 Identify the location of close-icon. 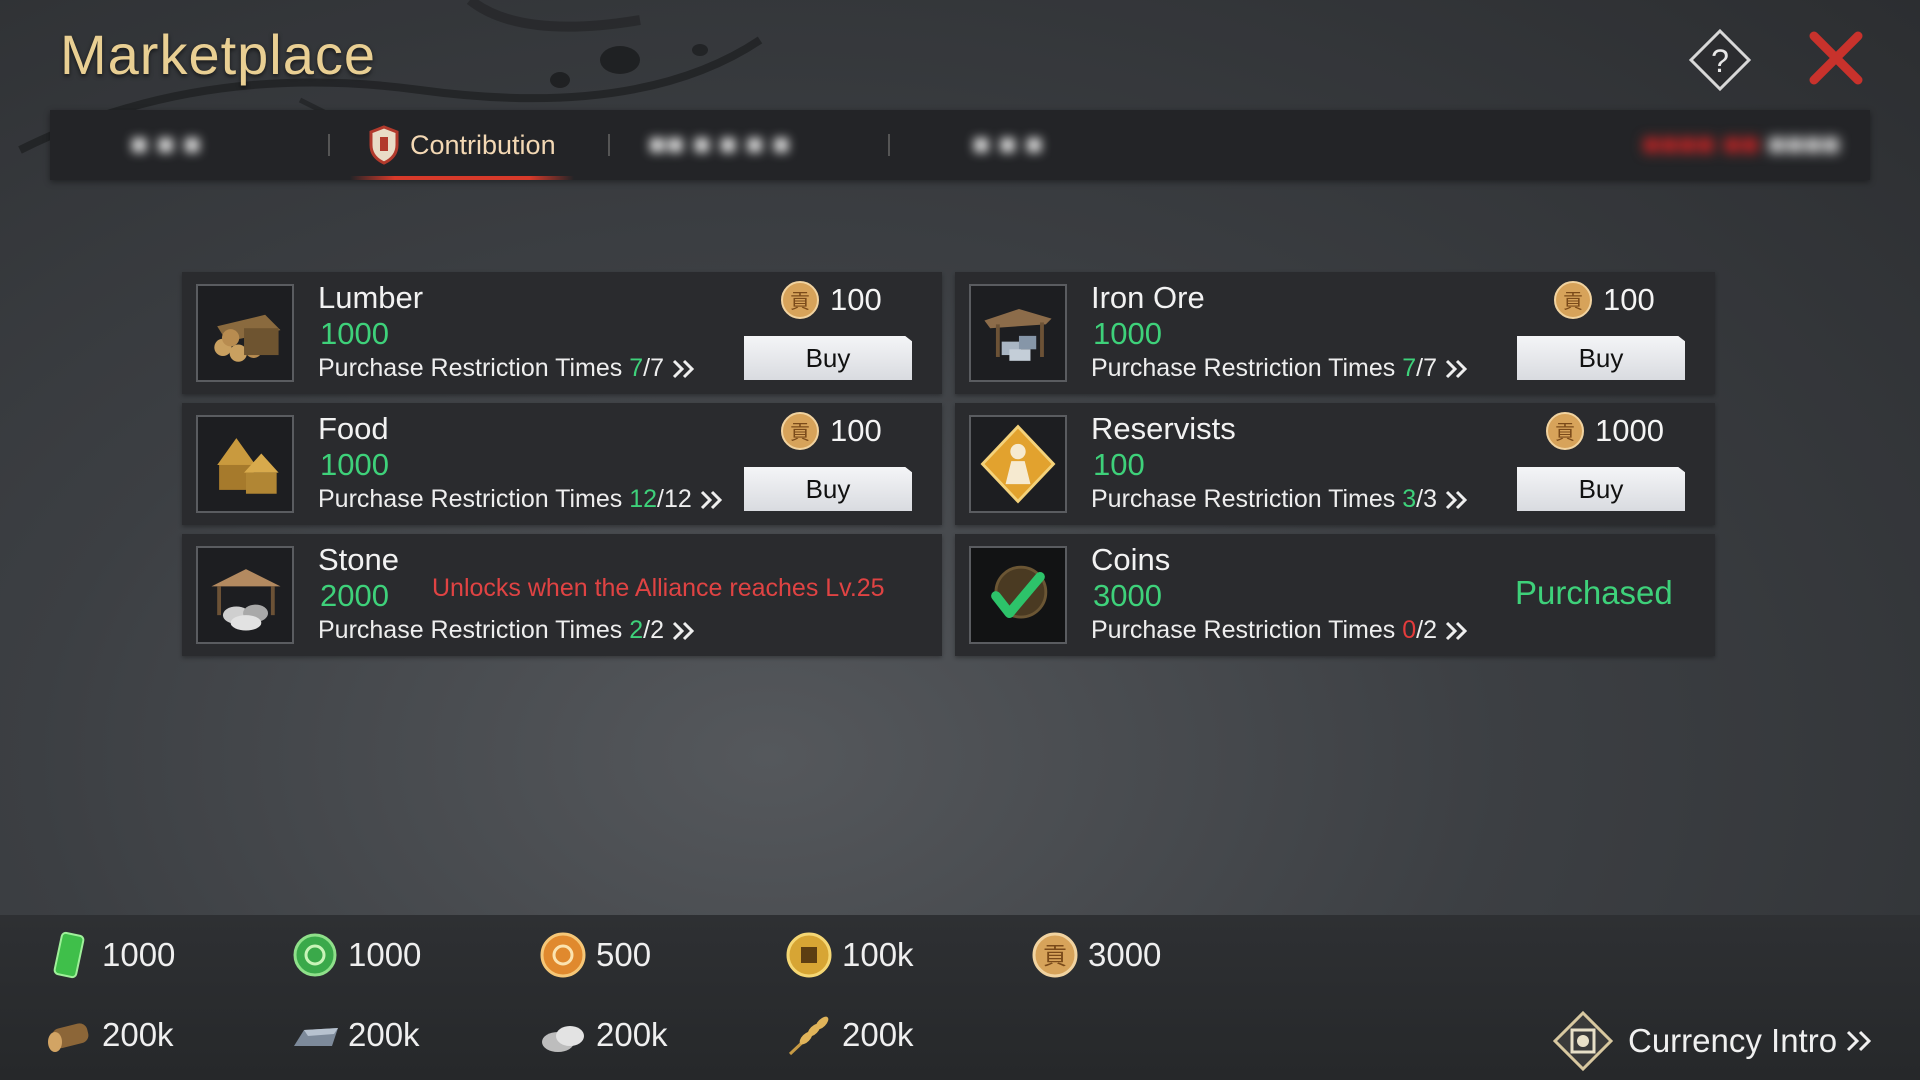
(1836, 58).